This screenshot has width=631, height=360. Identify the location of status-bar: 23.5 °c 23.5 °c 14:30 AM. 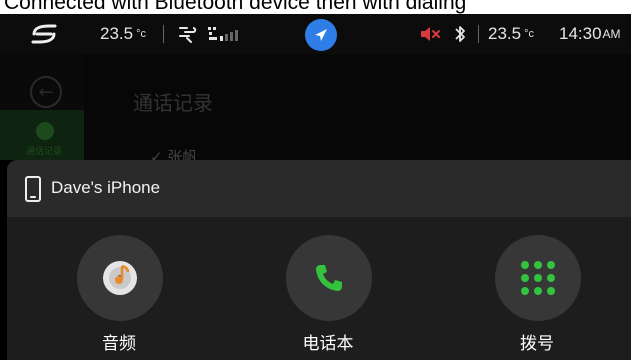
(315, 34).